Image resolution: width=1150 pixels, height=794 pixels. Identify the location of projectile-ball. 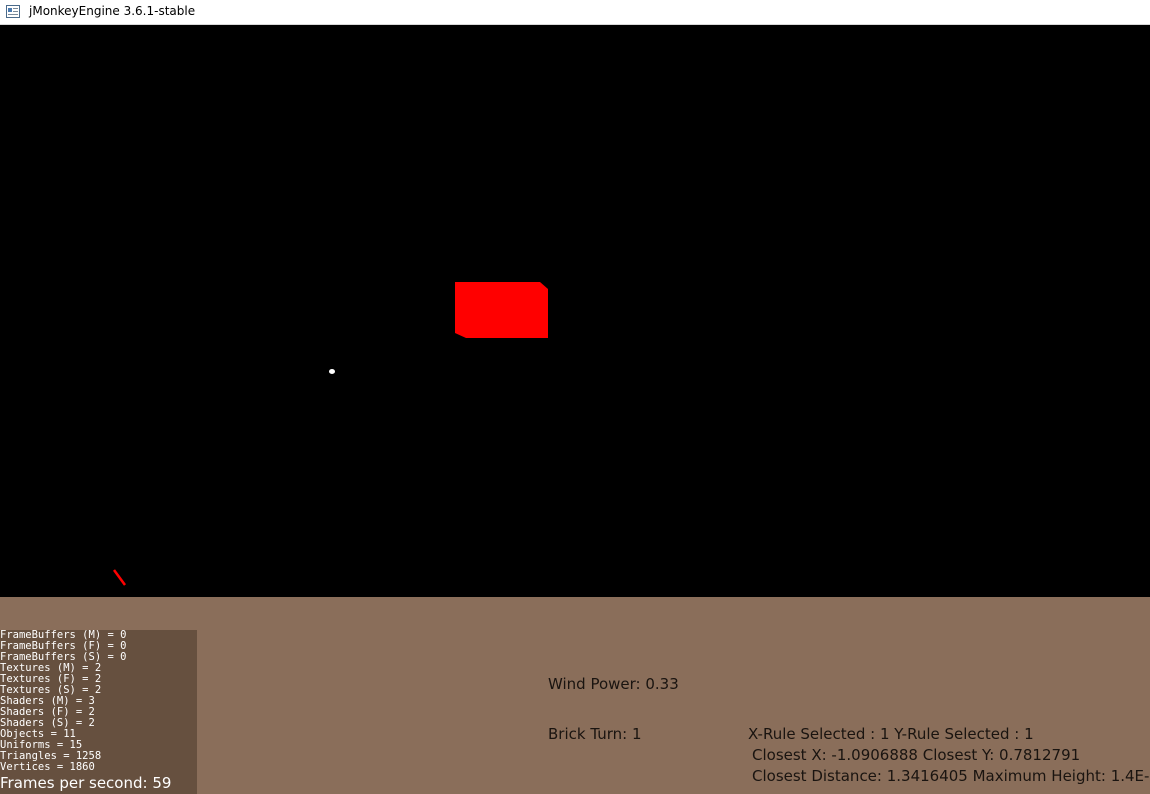
(332, 371).